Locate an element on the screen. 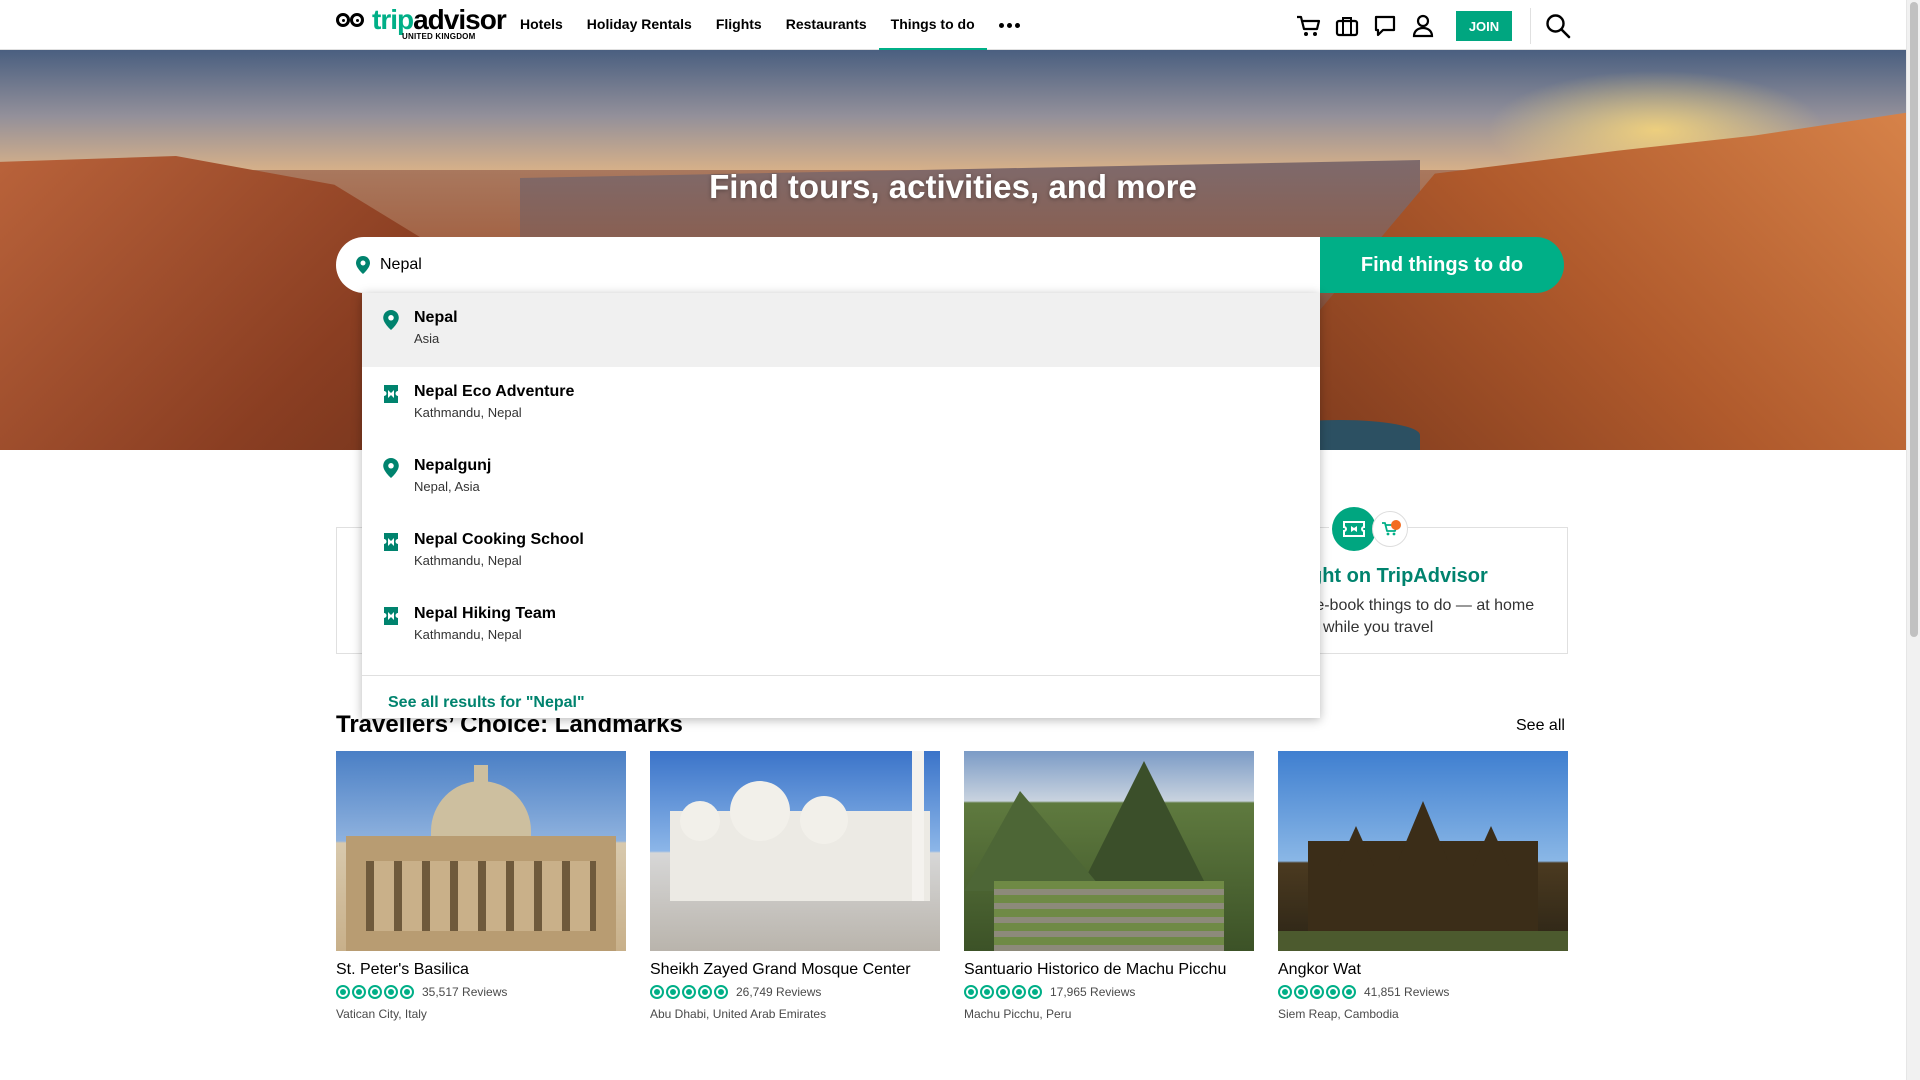 The image size is (1920, 1080). search-input is located at coordinates (830, 265).